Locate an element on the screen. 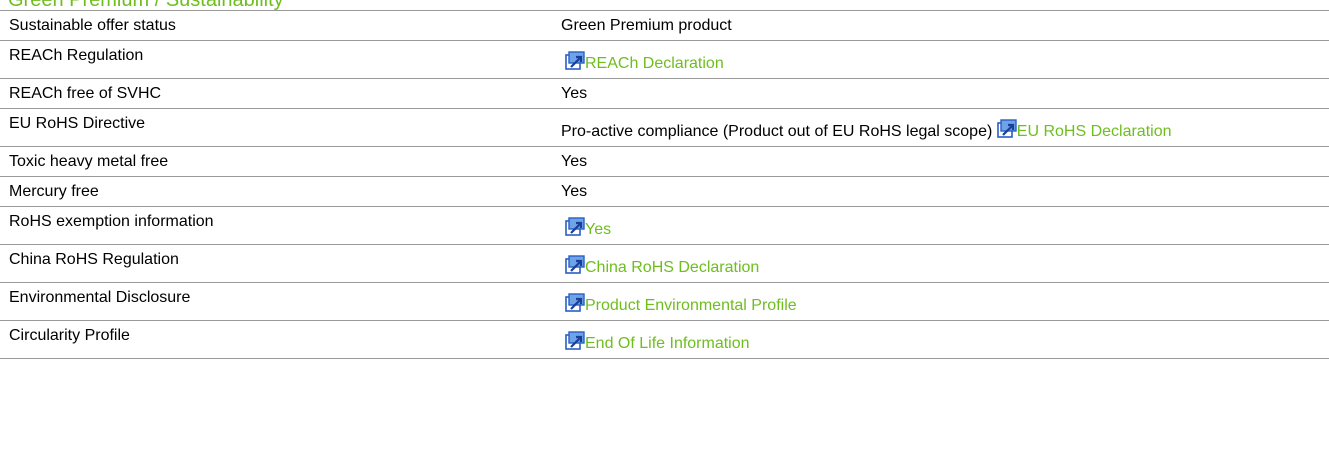 The image size is (1329, 474). eu-rohs-declaration-link: EU RoHS Declaration is located at coordinates (1084, 129).